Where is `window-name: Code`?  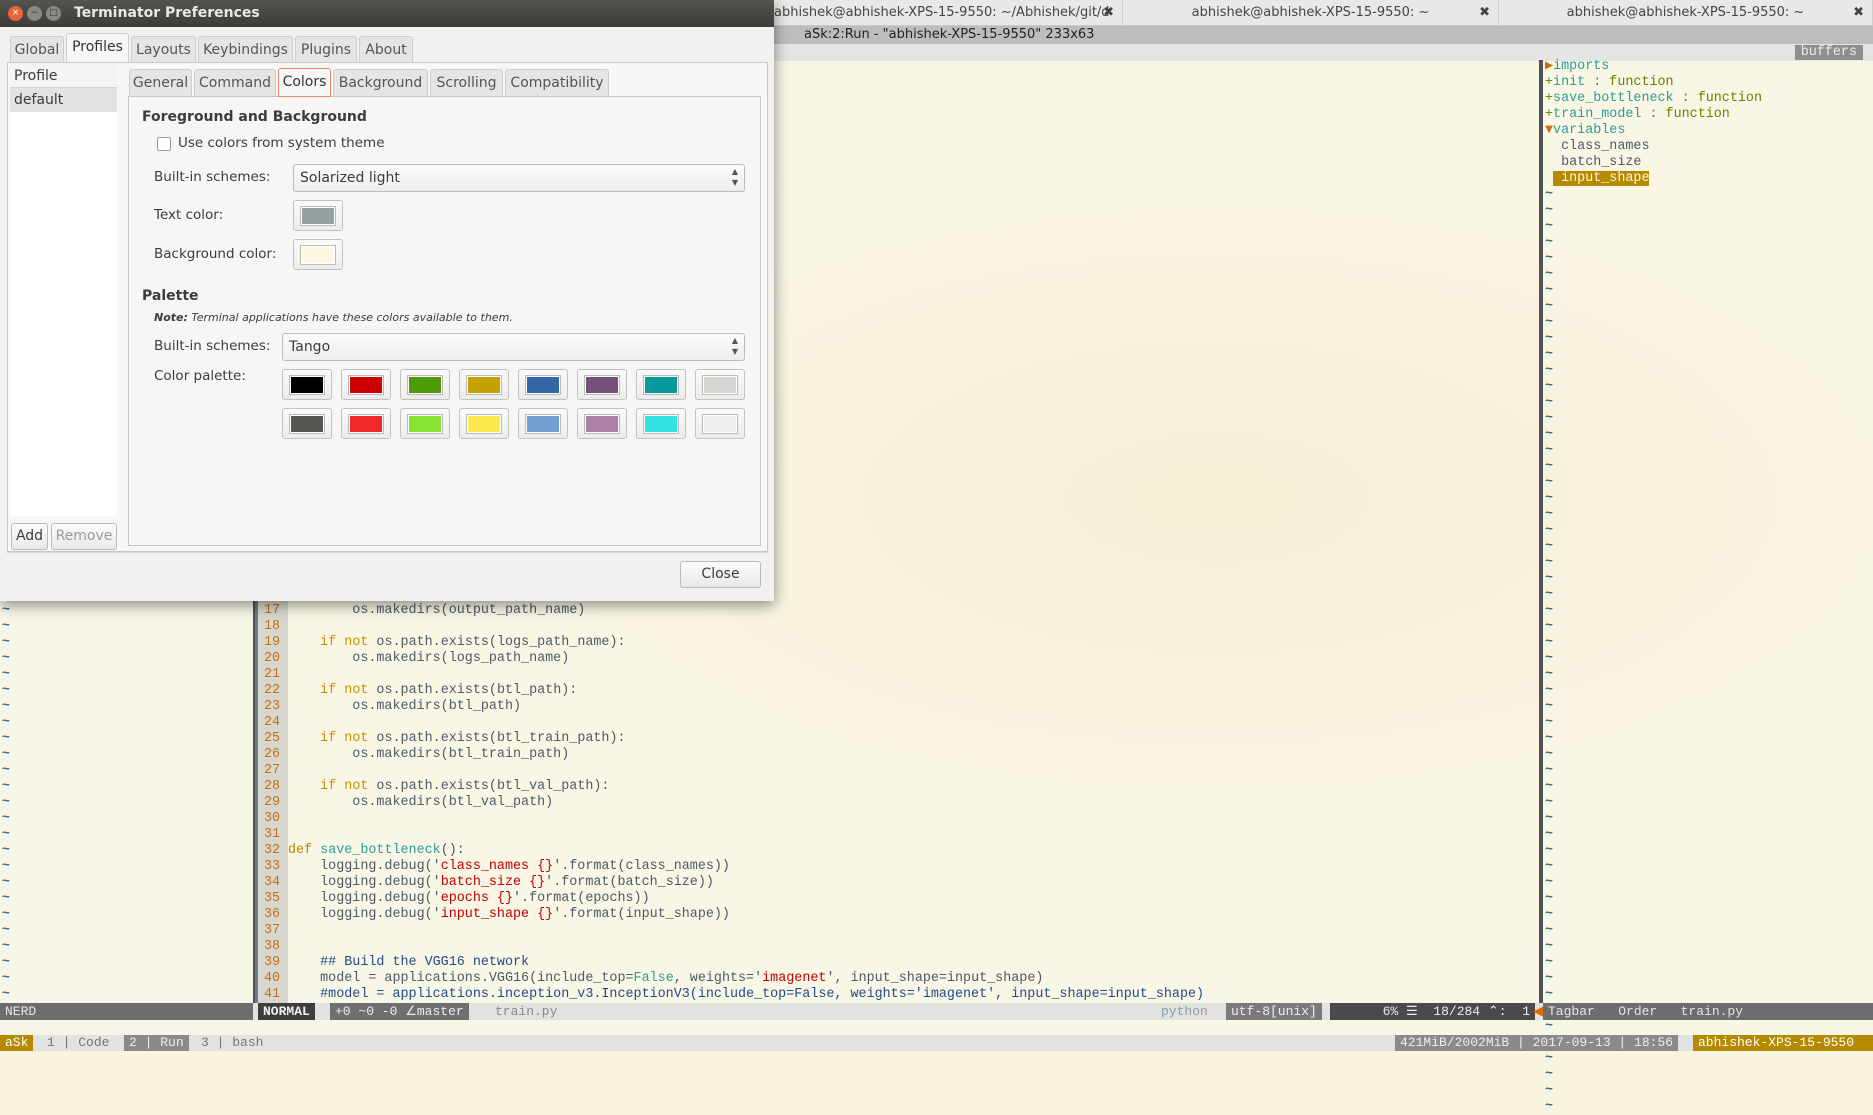 window-name: Code is located at coordinates (94, 1042).